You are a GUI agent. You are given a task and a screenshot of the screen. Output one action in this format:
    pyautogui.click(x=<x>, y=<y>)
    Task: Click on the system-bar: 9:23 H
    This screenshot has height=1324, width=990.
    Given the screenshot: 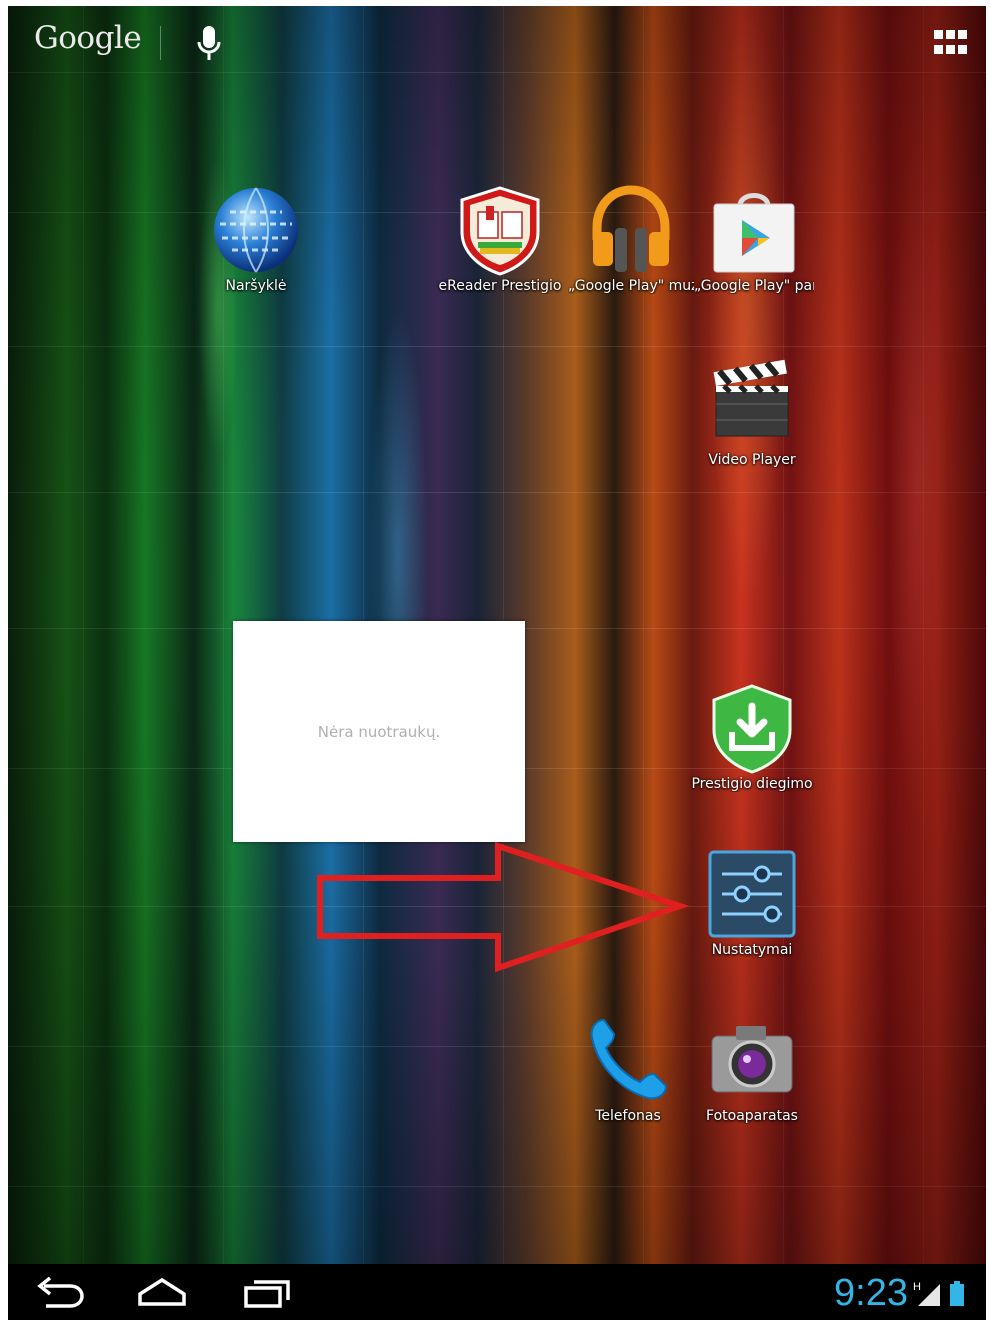 What is the action you would take?
    pyautogui.click(x=497, y=1292)
    